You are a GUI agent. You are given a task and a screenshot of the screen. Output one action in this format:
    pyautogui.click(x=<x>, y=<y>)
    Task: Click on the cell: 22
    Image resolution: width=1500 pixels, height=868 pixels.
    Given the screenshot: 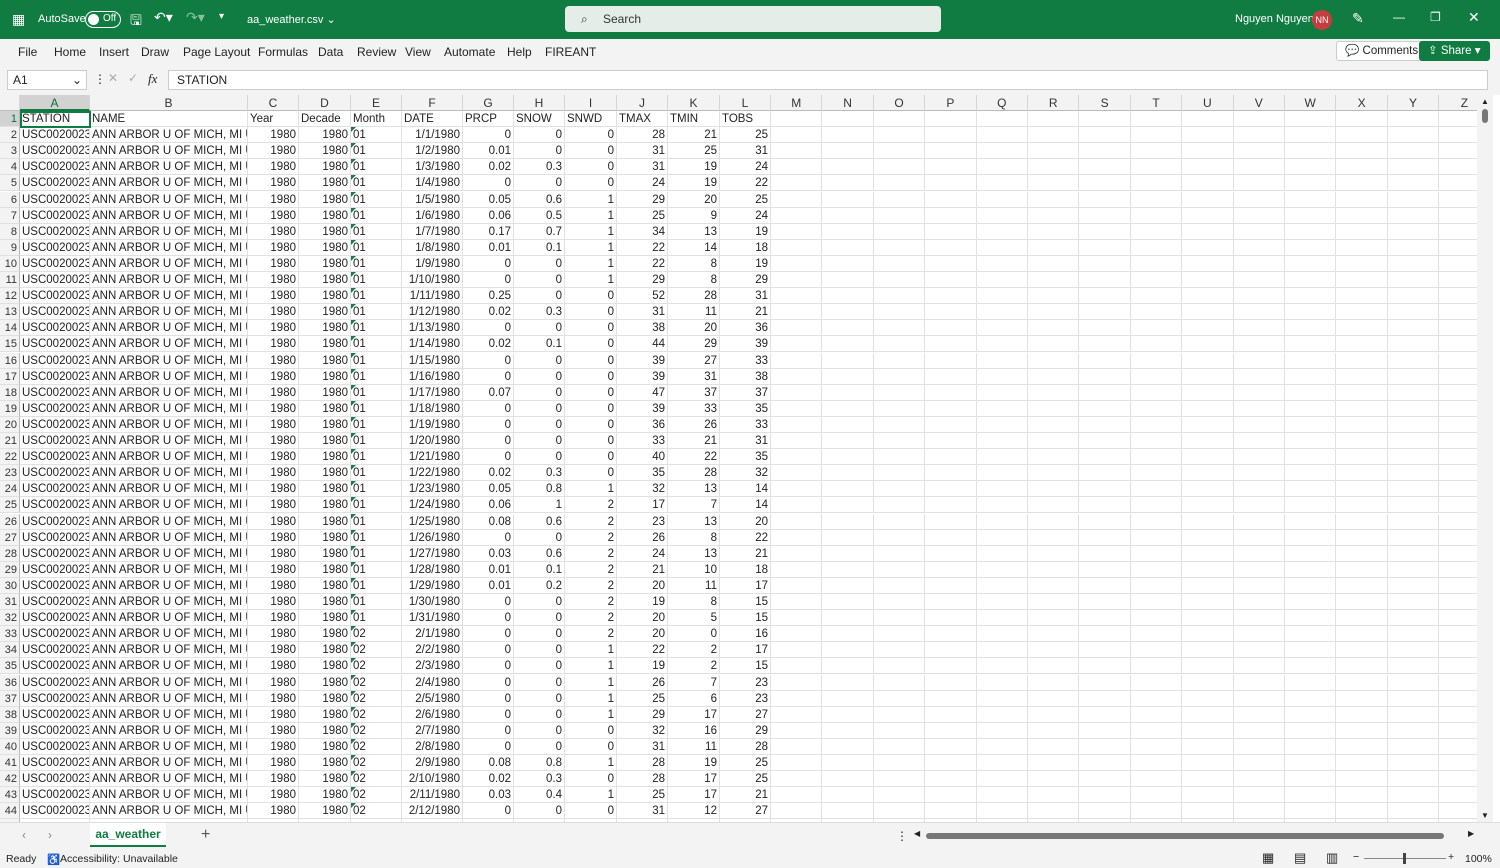 What is the action you would take?
    pyautogui.click(x=745, y=537)
    